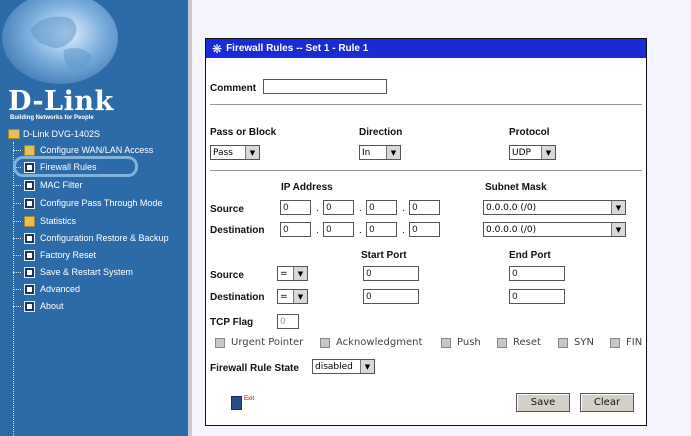 The width and height of the screenshot is (691, 436). Describe the element at coordinates (537, 273) in the screenshot. I see `source-end-port-input` at that location.